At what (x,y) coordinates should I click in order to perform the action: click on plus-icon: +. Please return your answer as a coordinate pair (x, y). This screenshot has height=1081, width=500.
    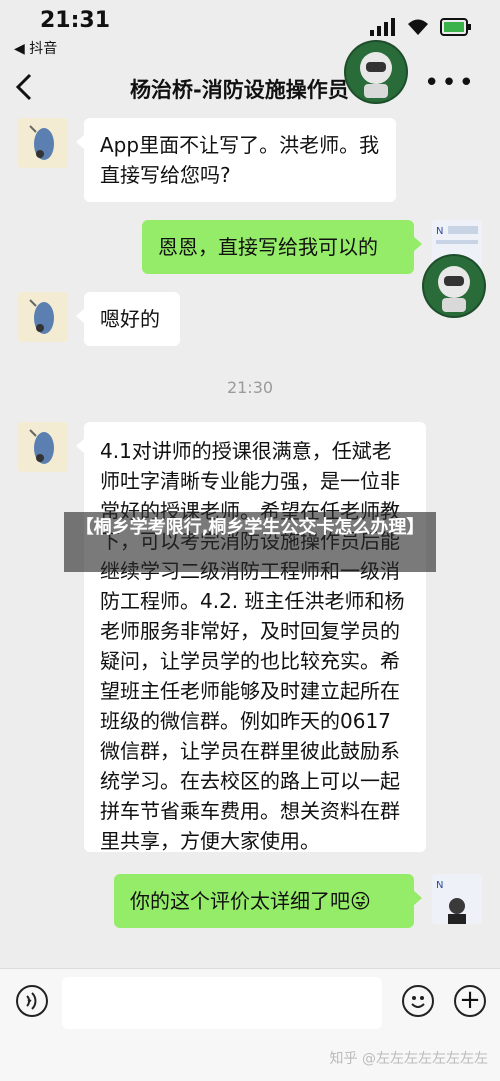
    Looking at the image, I should click on (470, 1001).